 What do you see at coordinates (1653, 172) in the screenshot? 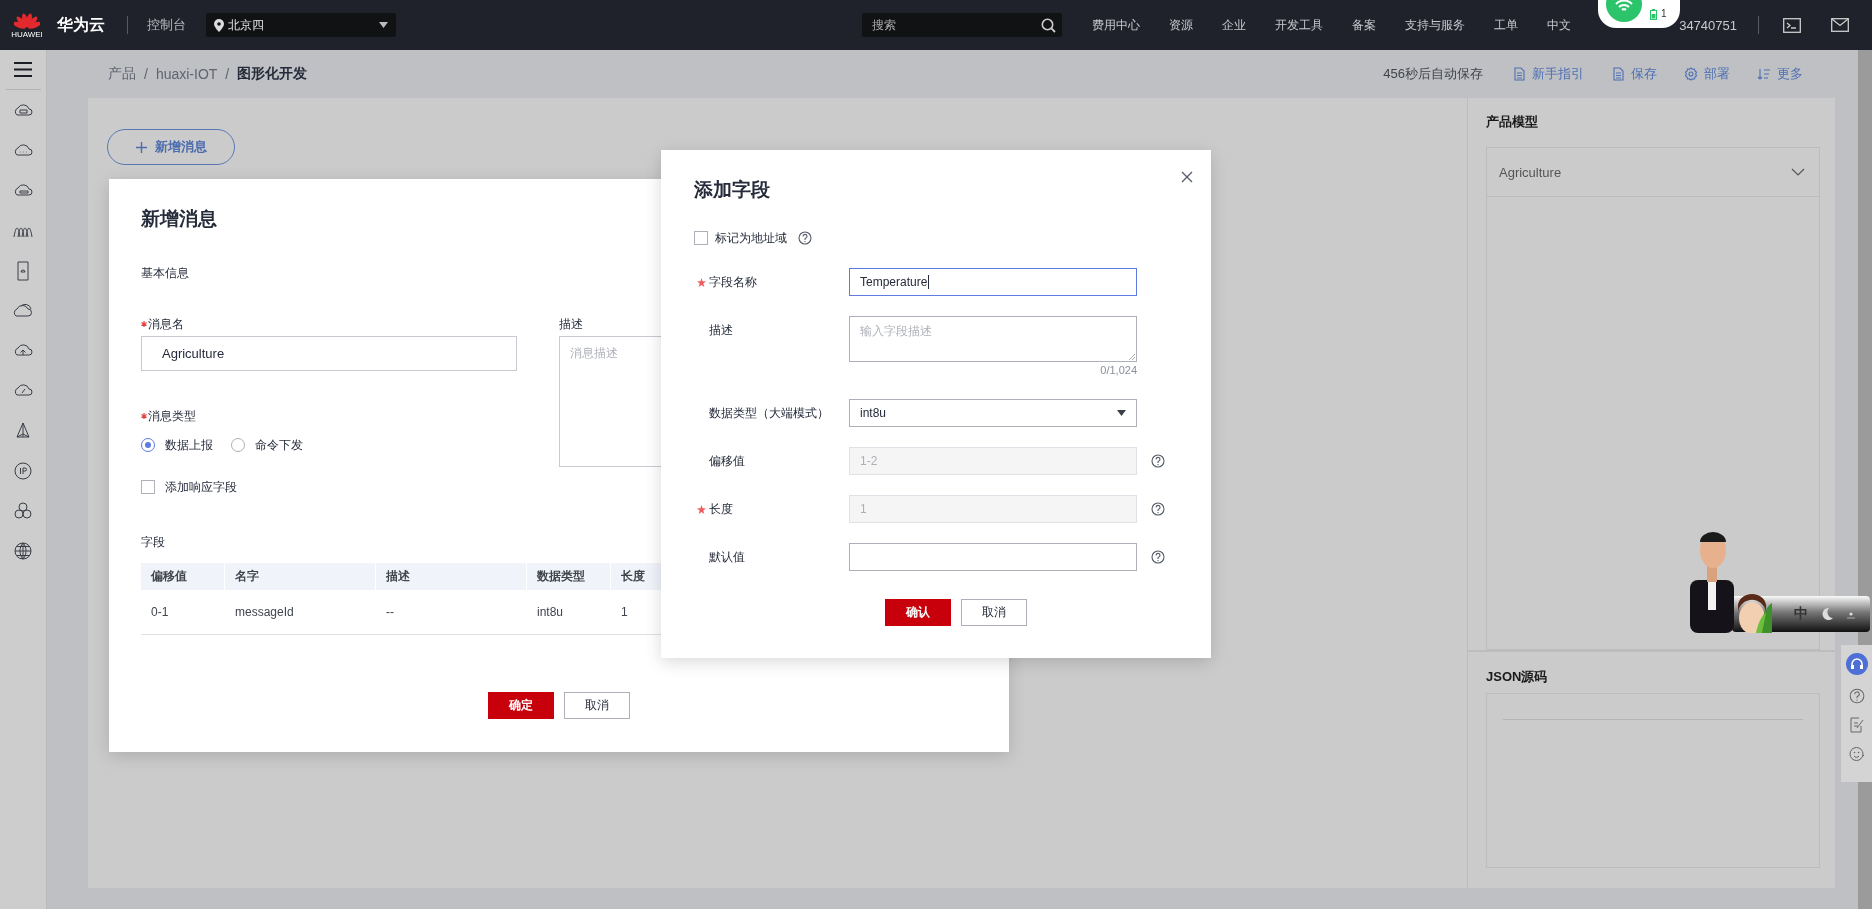
I see `model-select: Agriculture` at bounding box center [1653, 172].